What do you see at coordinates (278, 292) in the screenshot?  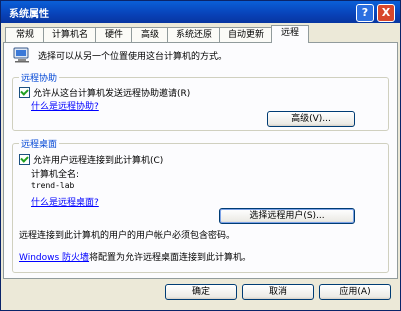 I see `cancel-button: 取消` at bounding box center [278, 292].